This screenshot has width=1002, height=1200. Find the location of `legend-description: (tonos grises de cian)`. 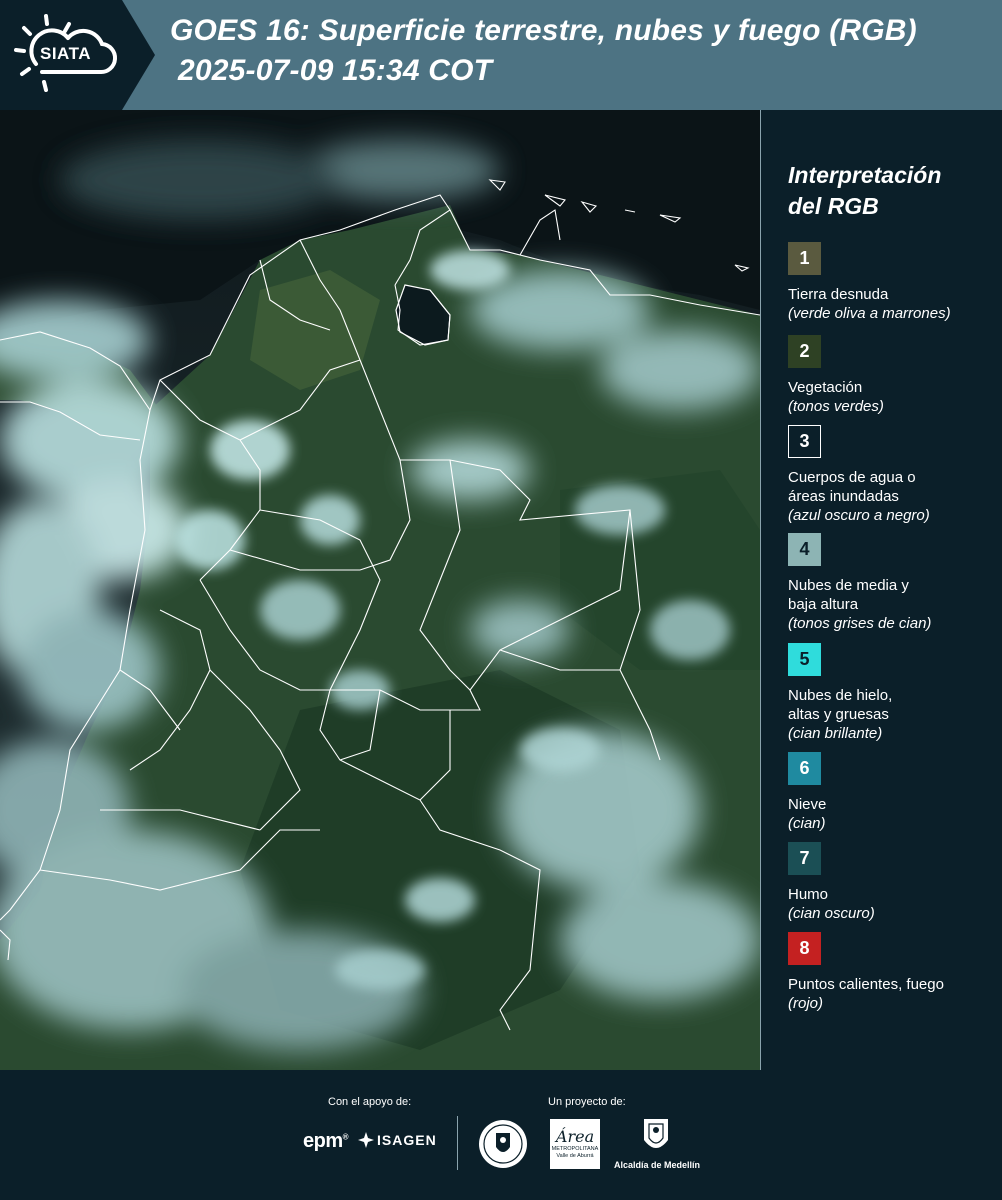

legend-description: (tonos grises de cian) is located at coordinates (860, 623).